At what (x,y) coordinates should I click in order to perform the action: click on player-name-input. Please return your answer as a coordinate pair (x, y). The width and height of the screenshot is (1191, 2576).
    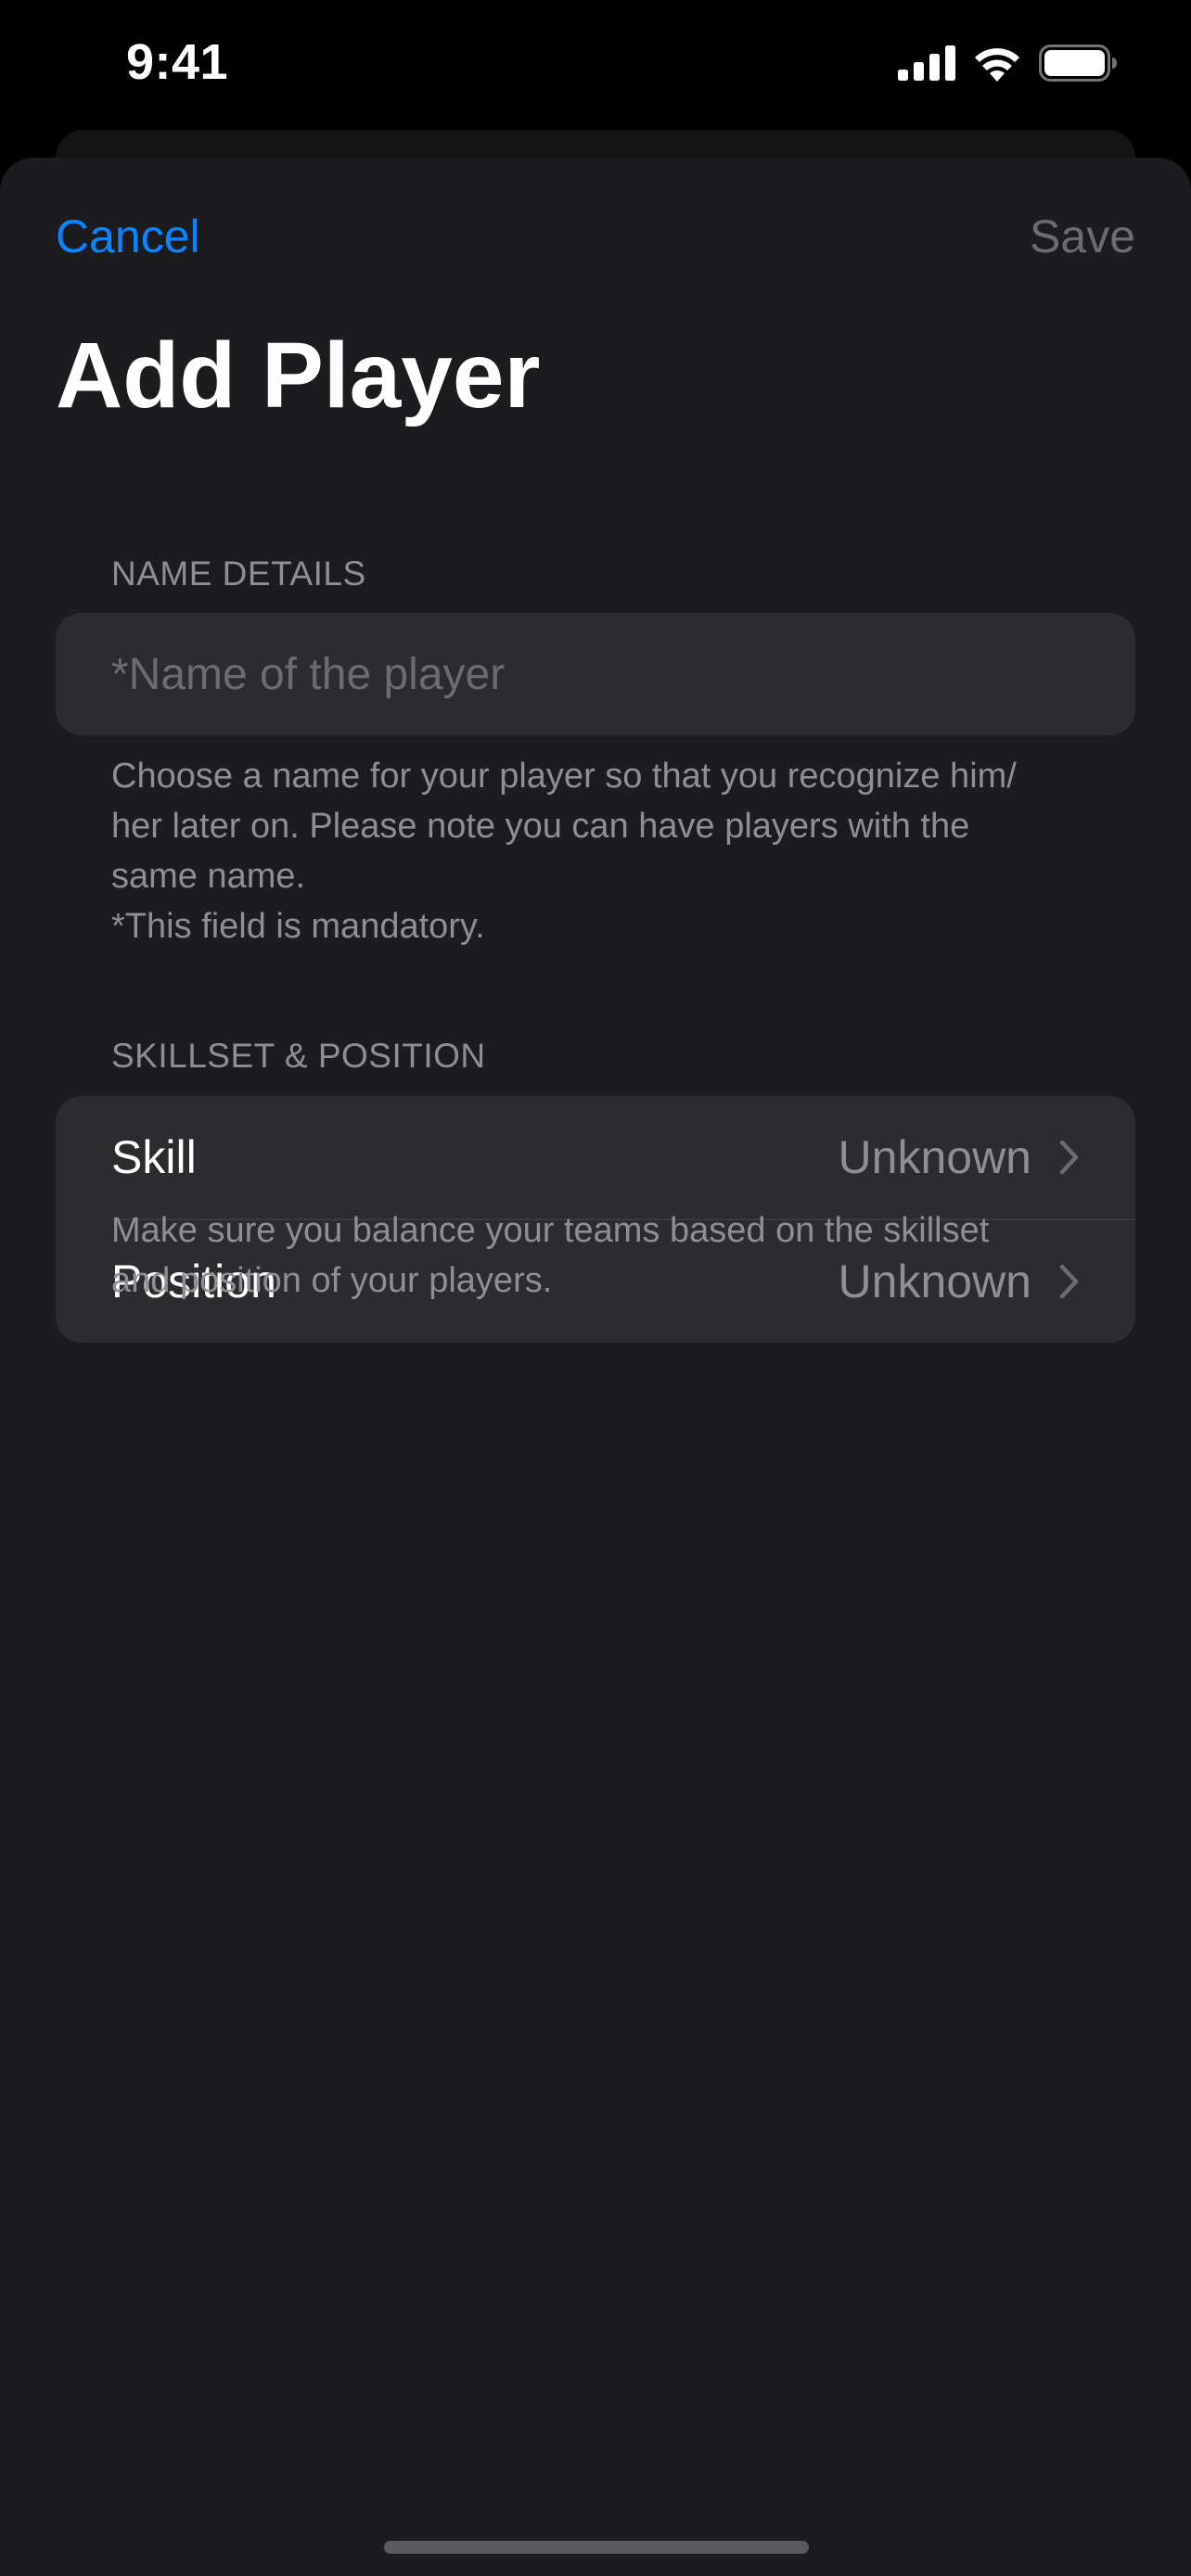
    Looking at the image, I should click on (595, 674).